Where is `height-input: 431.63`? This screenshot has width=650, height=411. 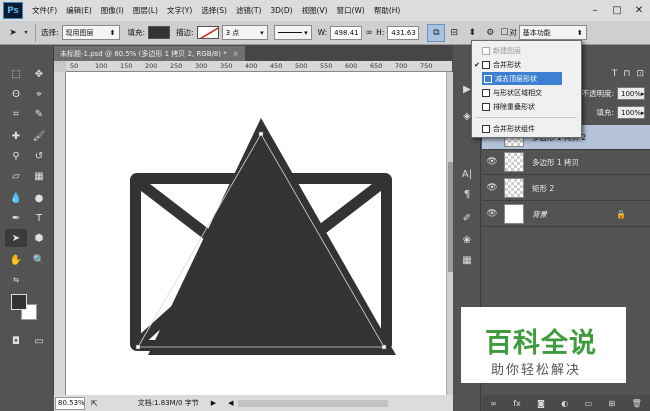
height-input: 431.63 is located at coordinates (403, 32).